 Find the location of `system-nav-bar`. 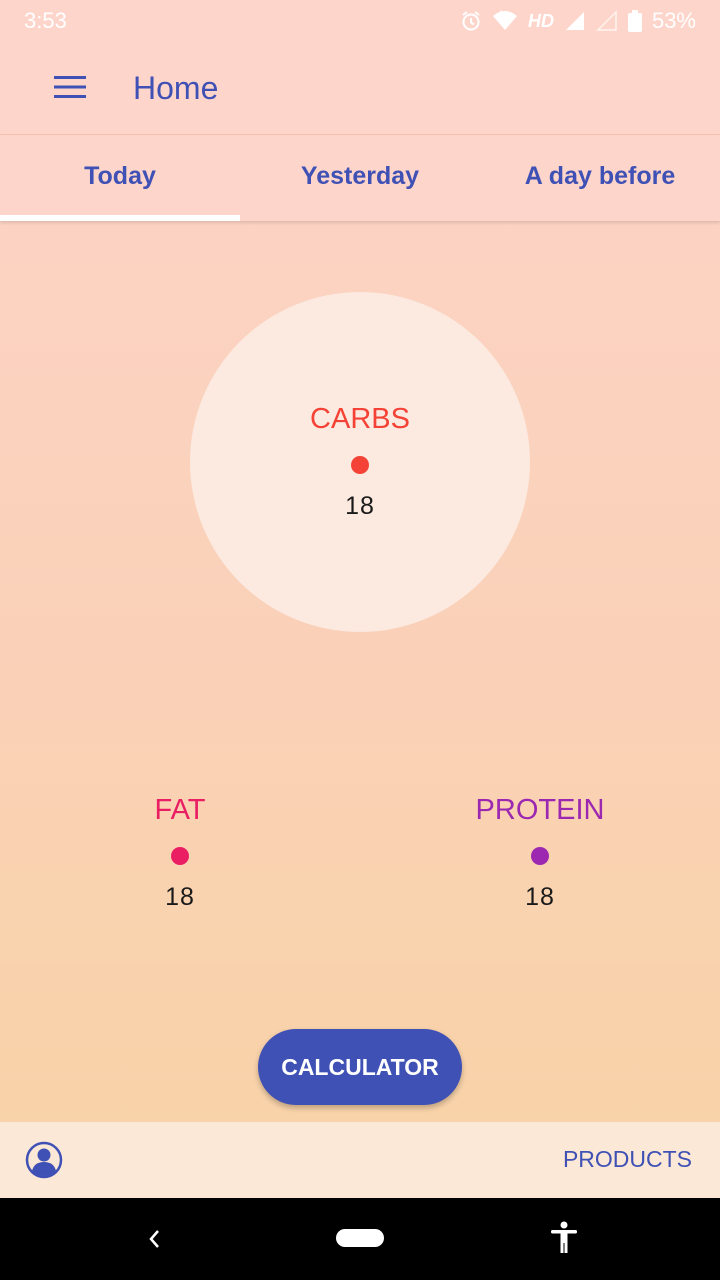

system-nav-bar is located at coordinates (360, 1239).